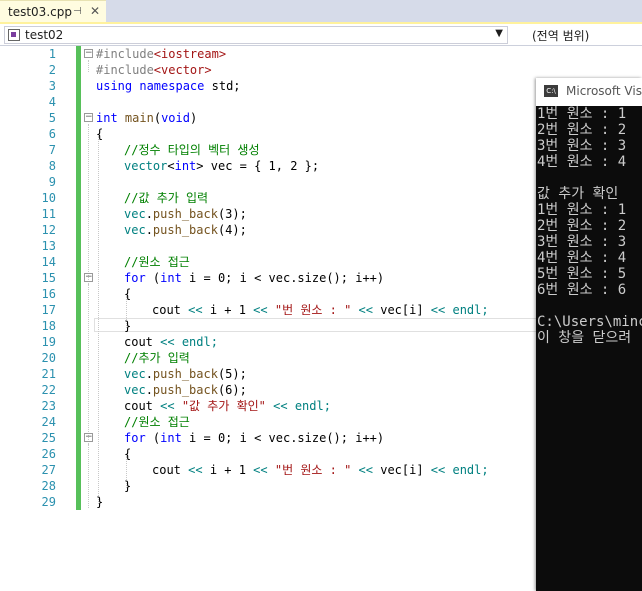 The image size is (642, 591). What do you see at coordinates (48, 358) in the screenshot?
I see `line-number: 20` at bounding box center [48, 358].